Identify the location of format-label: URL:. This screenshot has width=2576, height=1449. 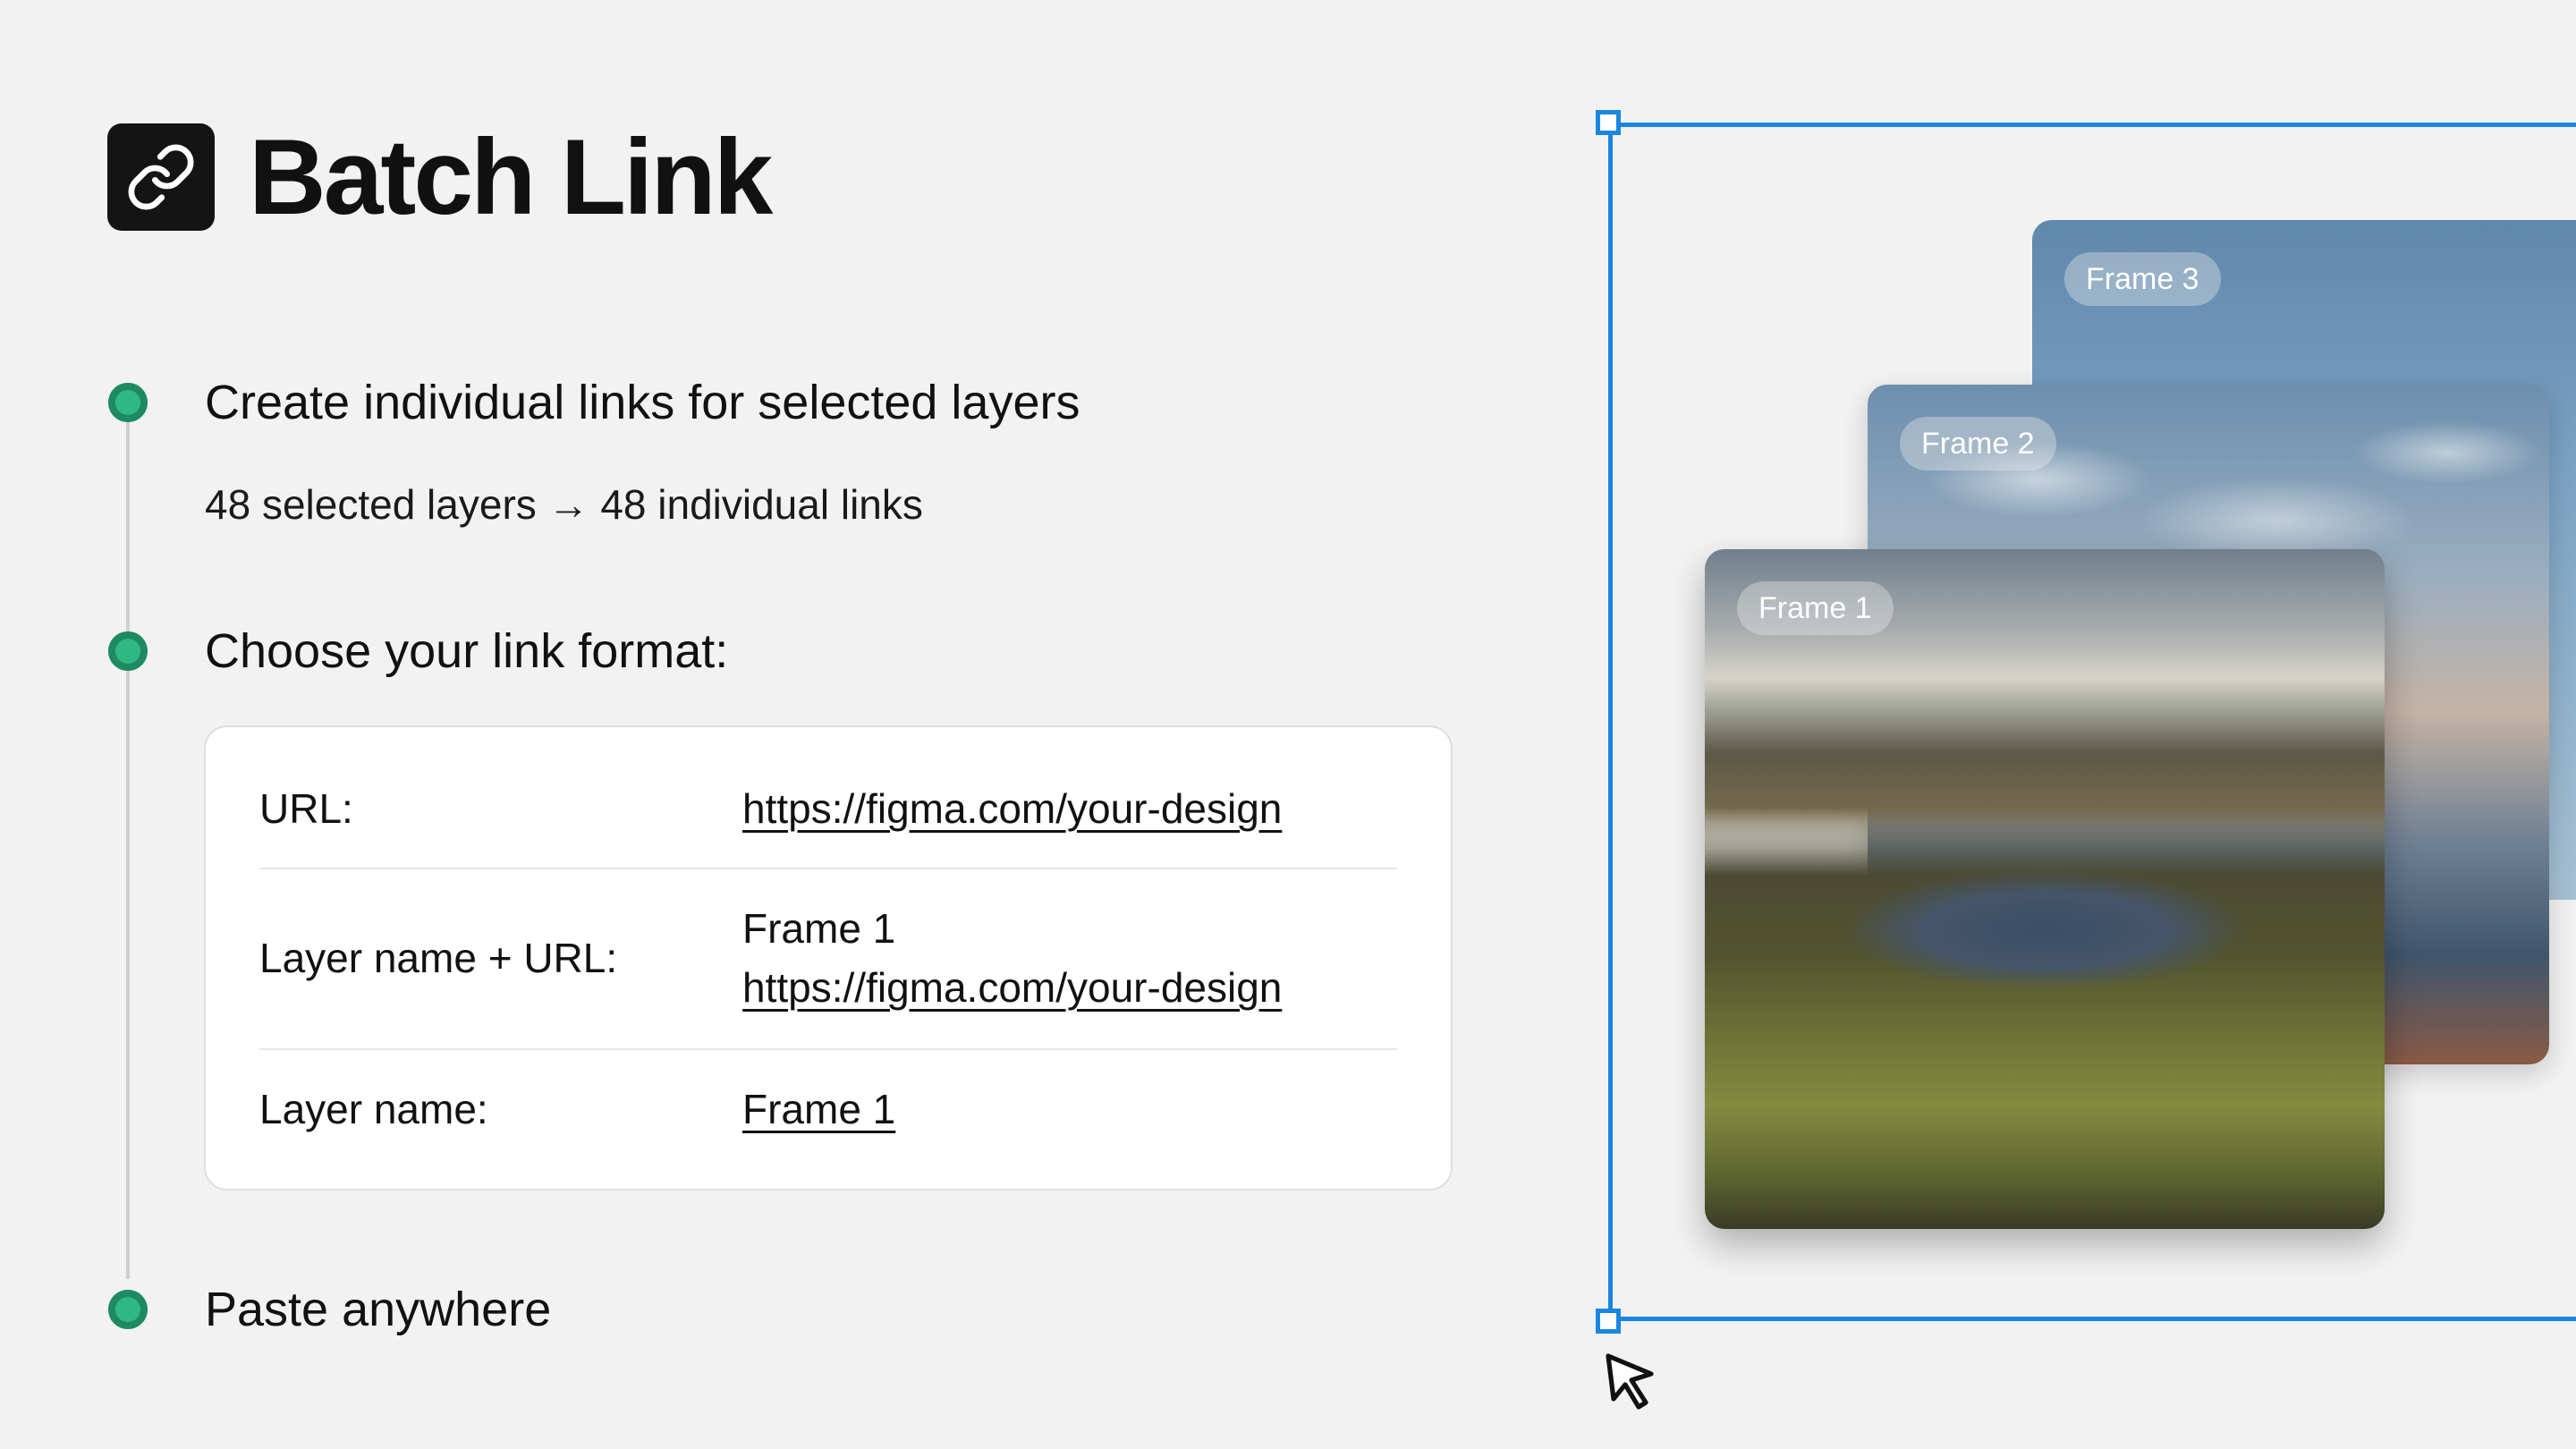
(306, 808).